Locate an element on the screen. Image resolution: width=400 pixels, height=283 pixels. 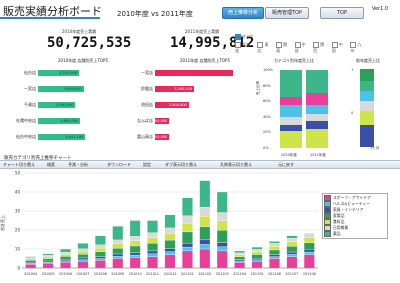
toolbar-search: 検索 is located at coordinates (51, 164).